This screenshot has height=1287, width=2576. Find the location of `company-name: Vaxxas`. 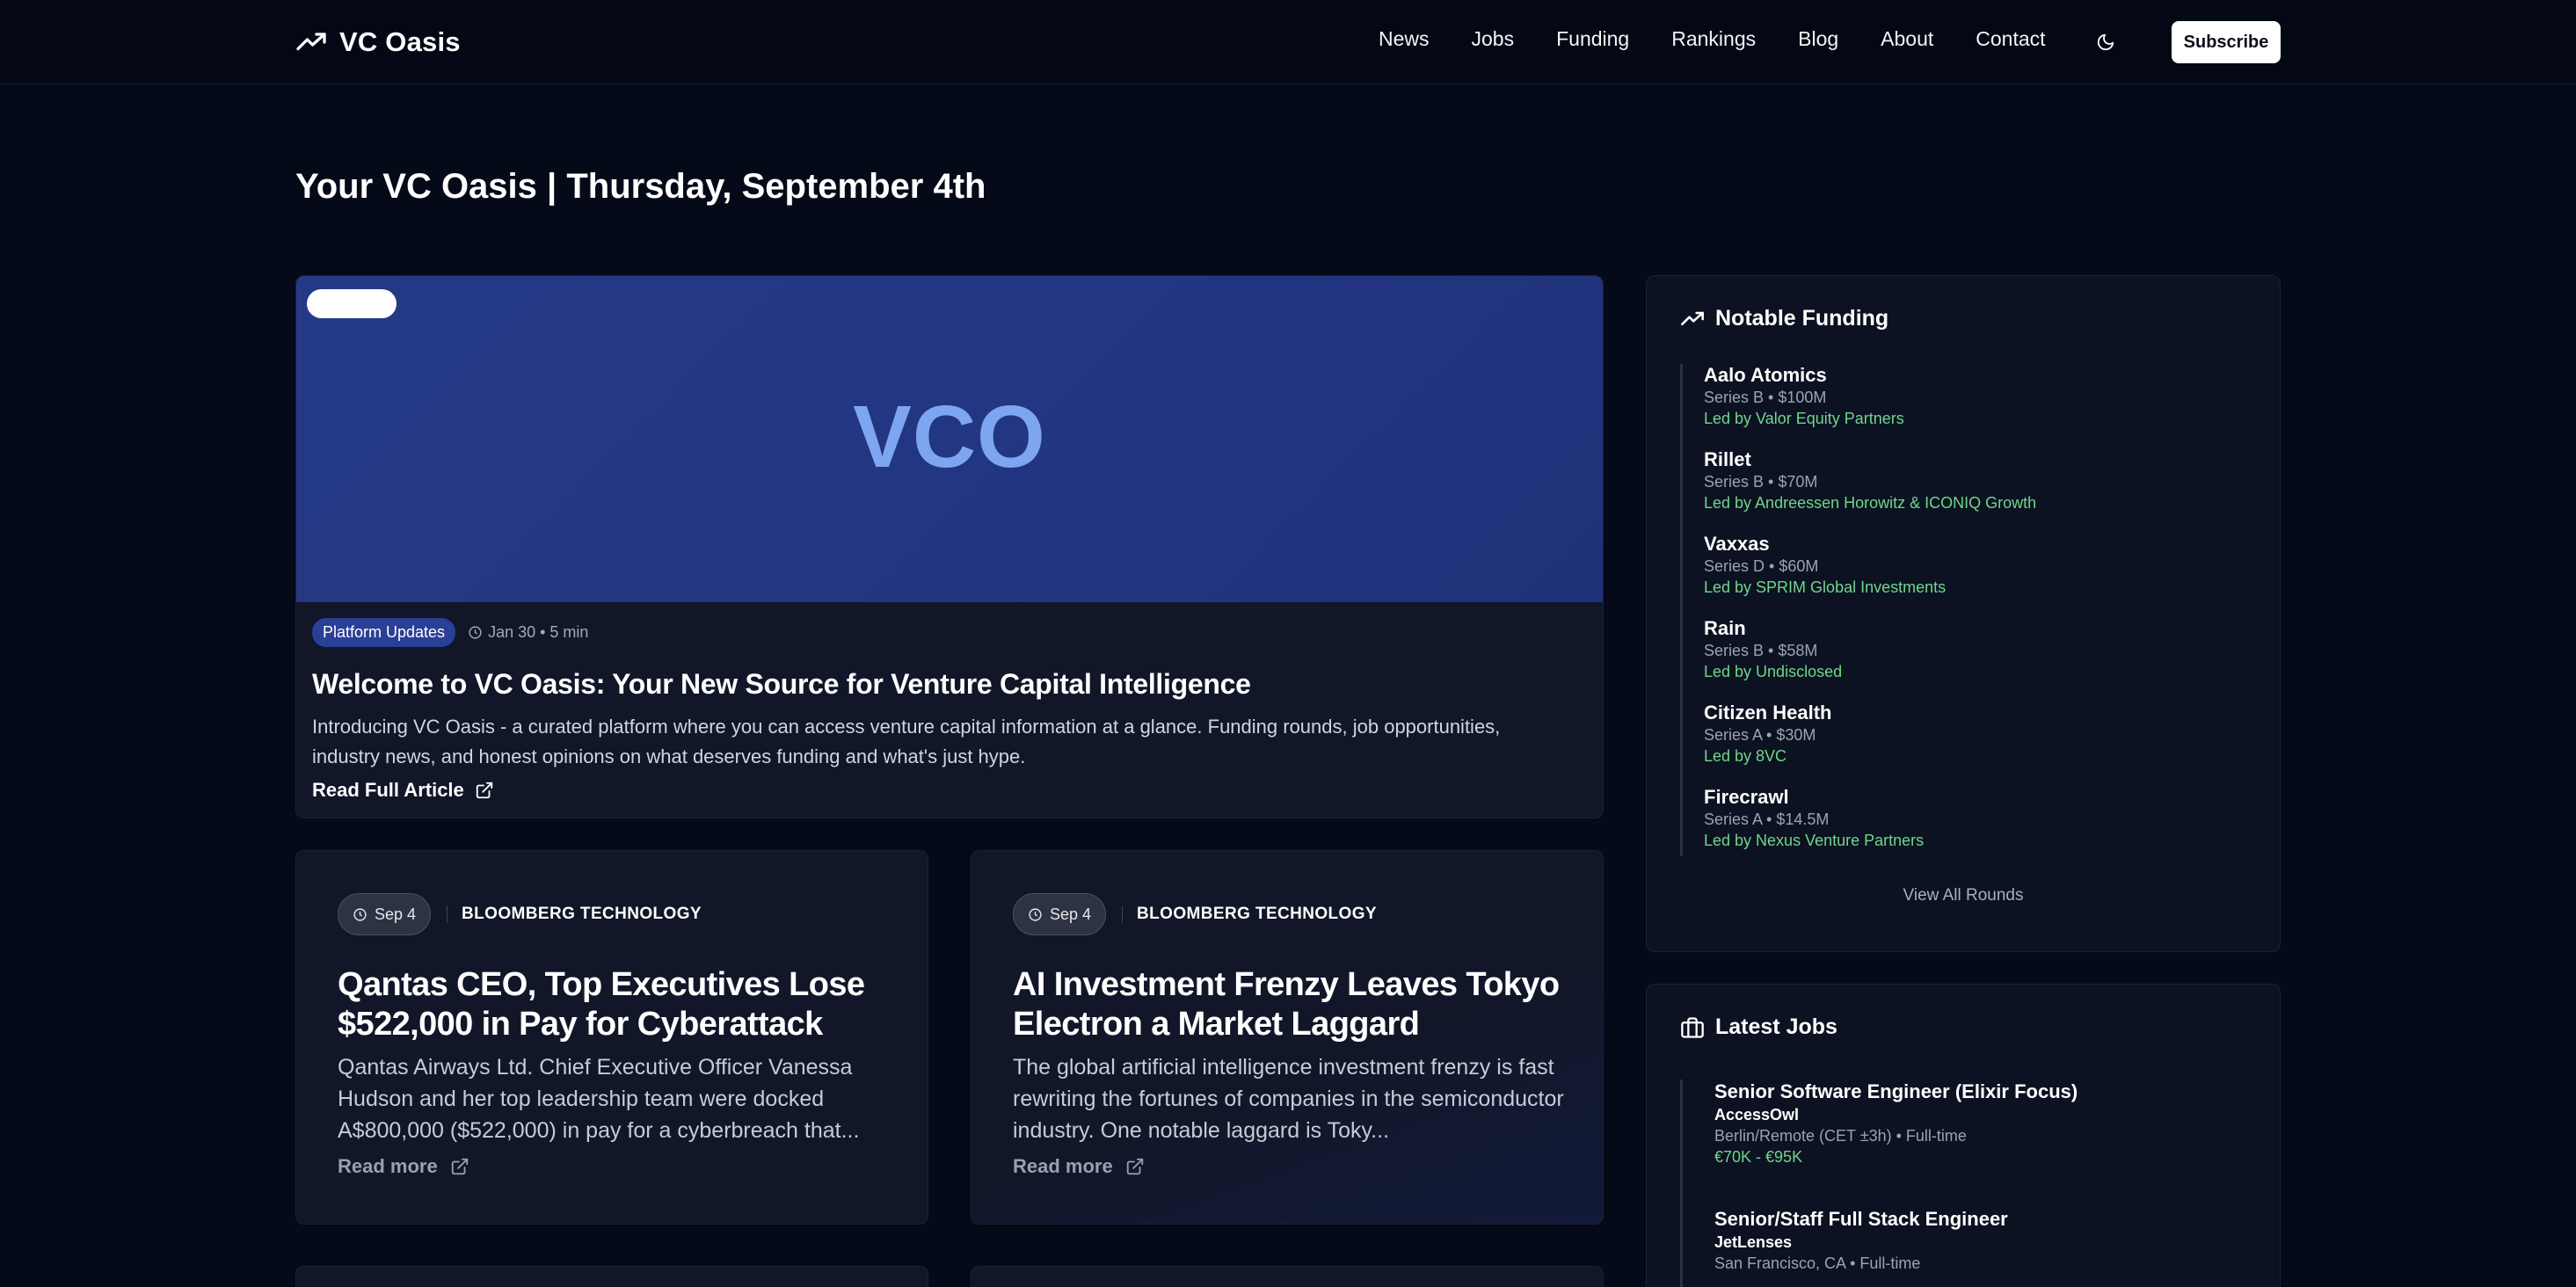

company-name: Vaxxas is located at coordinates (1737, 544).